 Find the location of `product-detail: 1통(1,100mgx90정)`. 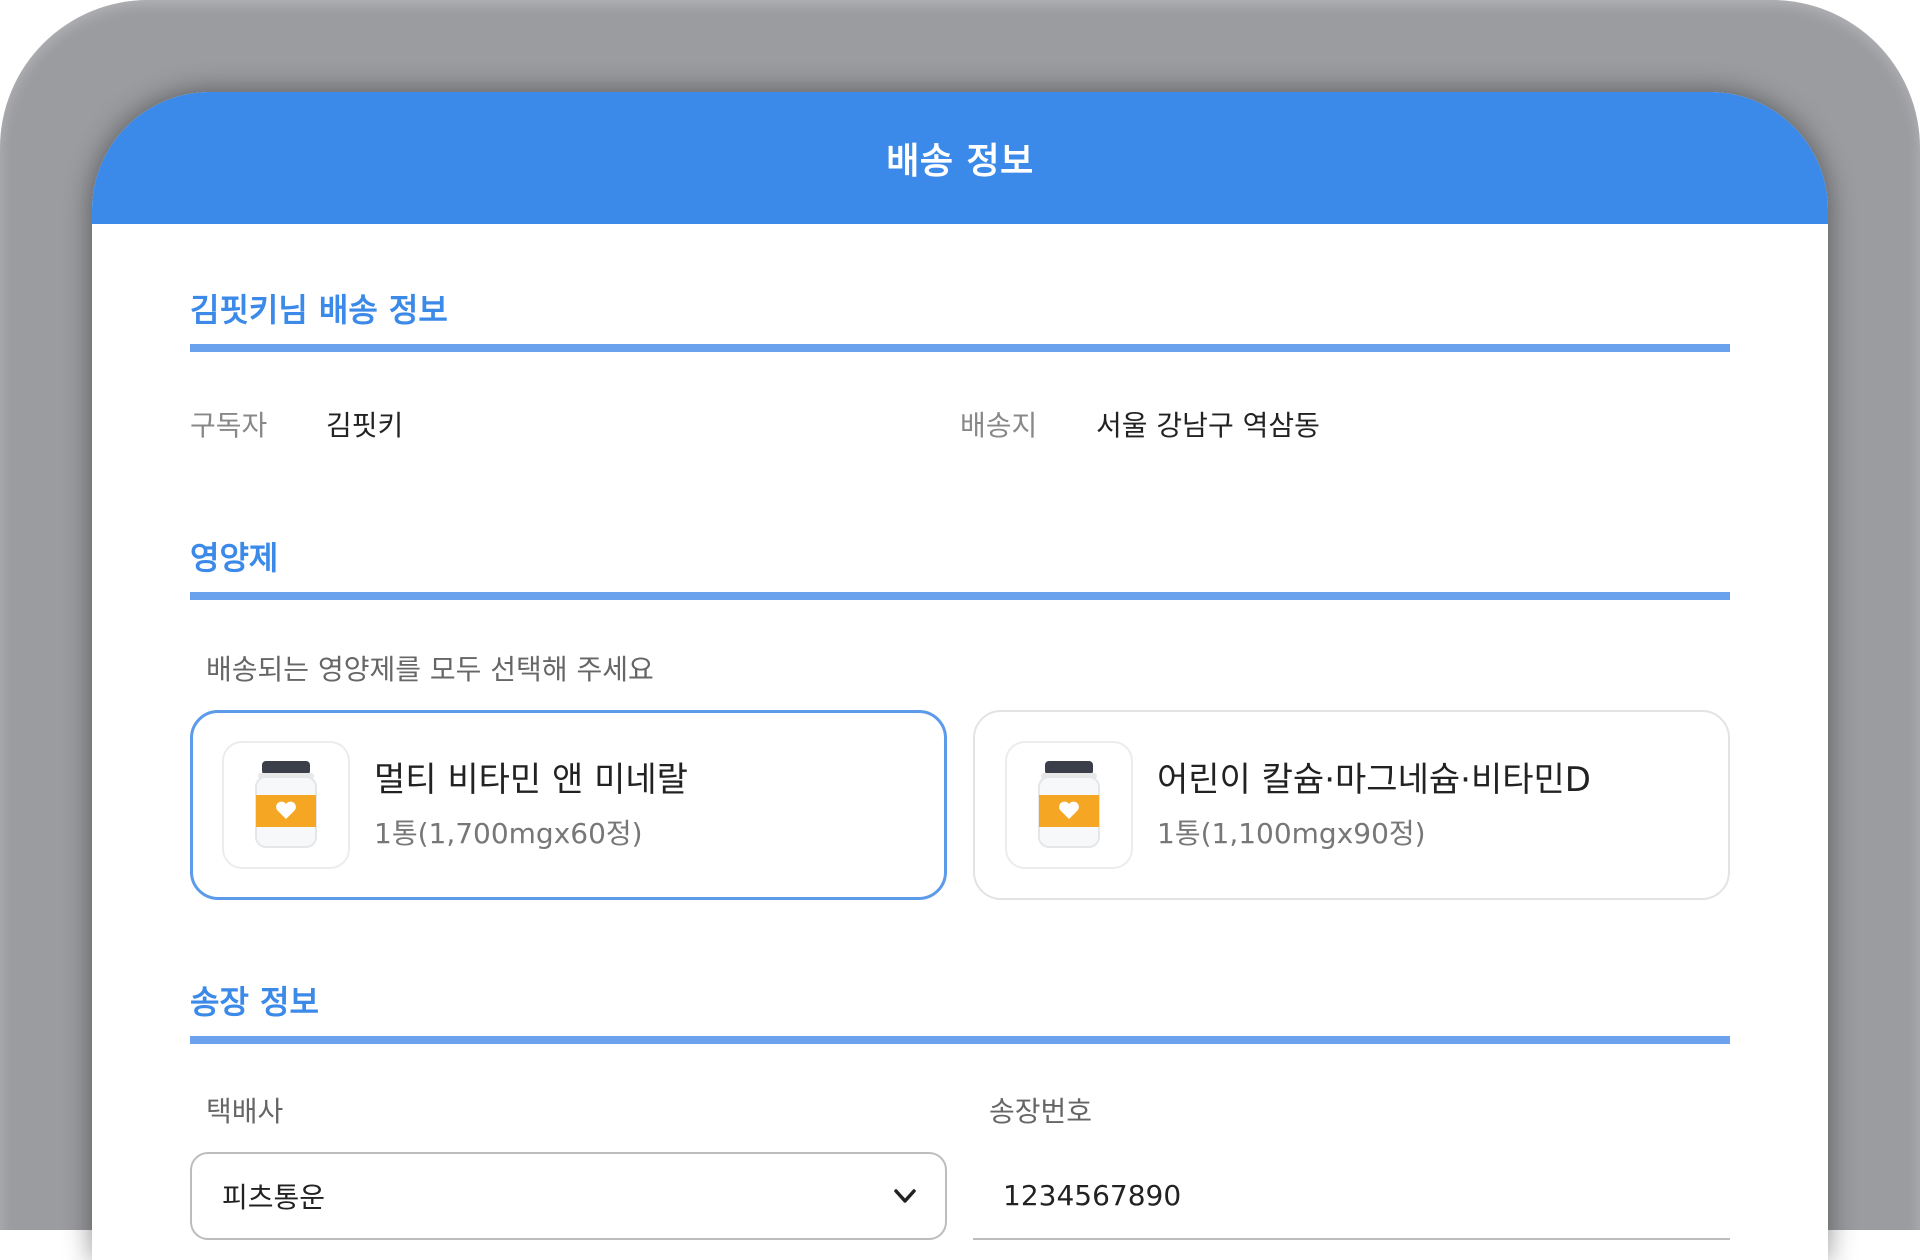

product-detail: 1통(1,100mgx90정) is located at coordinates (1291, 833).